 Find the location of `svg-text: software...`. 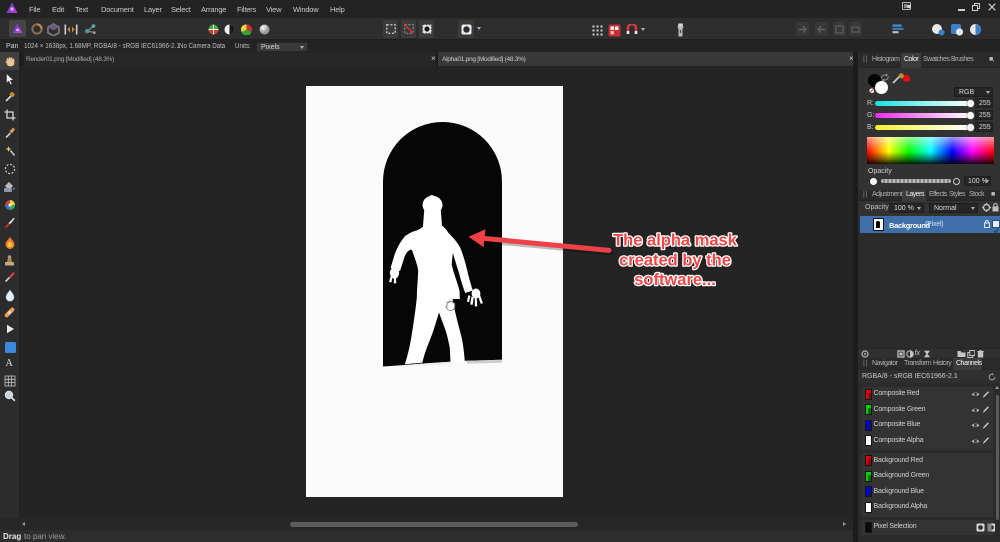

svg-text: software... is located at coordinates (675, 280).